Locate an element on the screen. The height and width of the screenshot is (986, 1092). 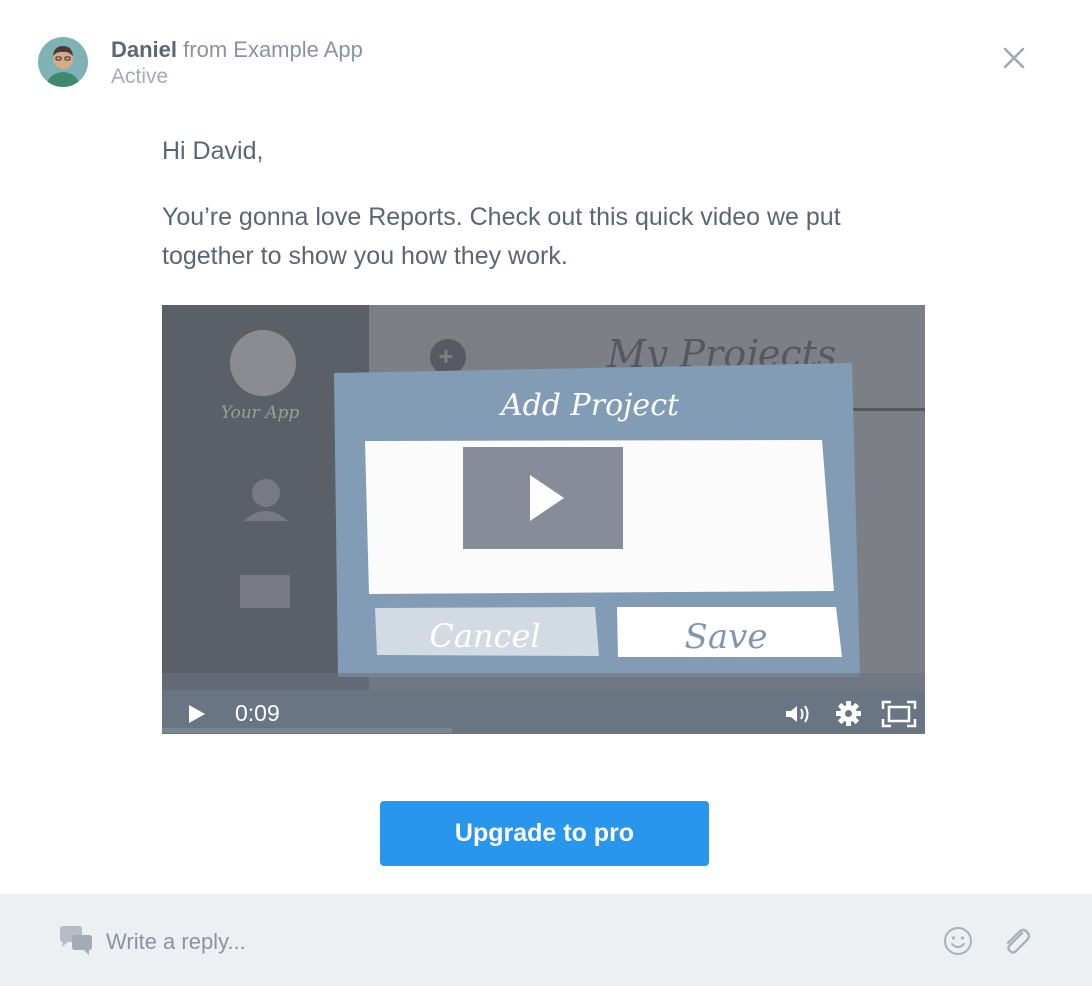
avatar is located at coordinates (63, 62).